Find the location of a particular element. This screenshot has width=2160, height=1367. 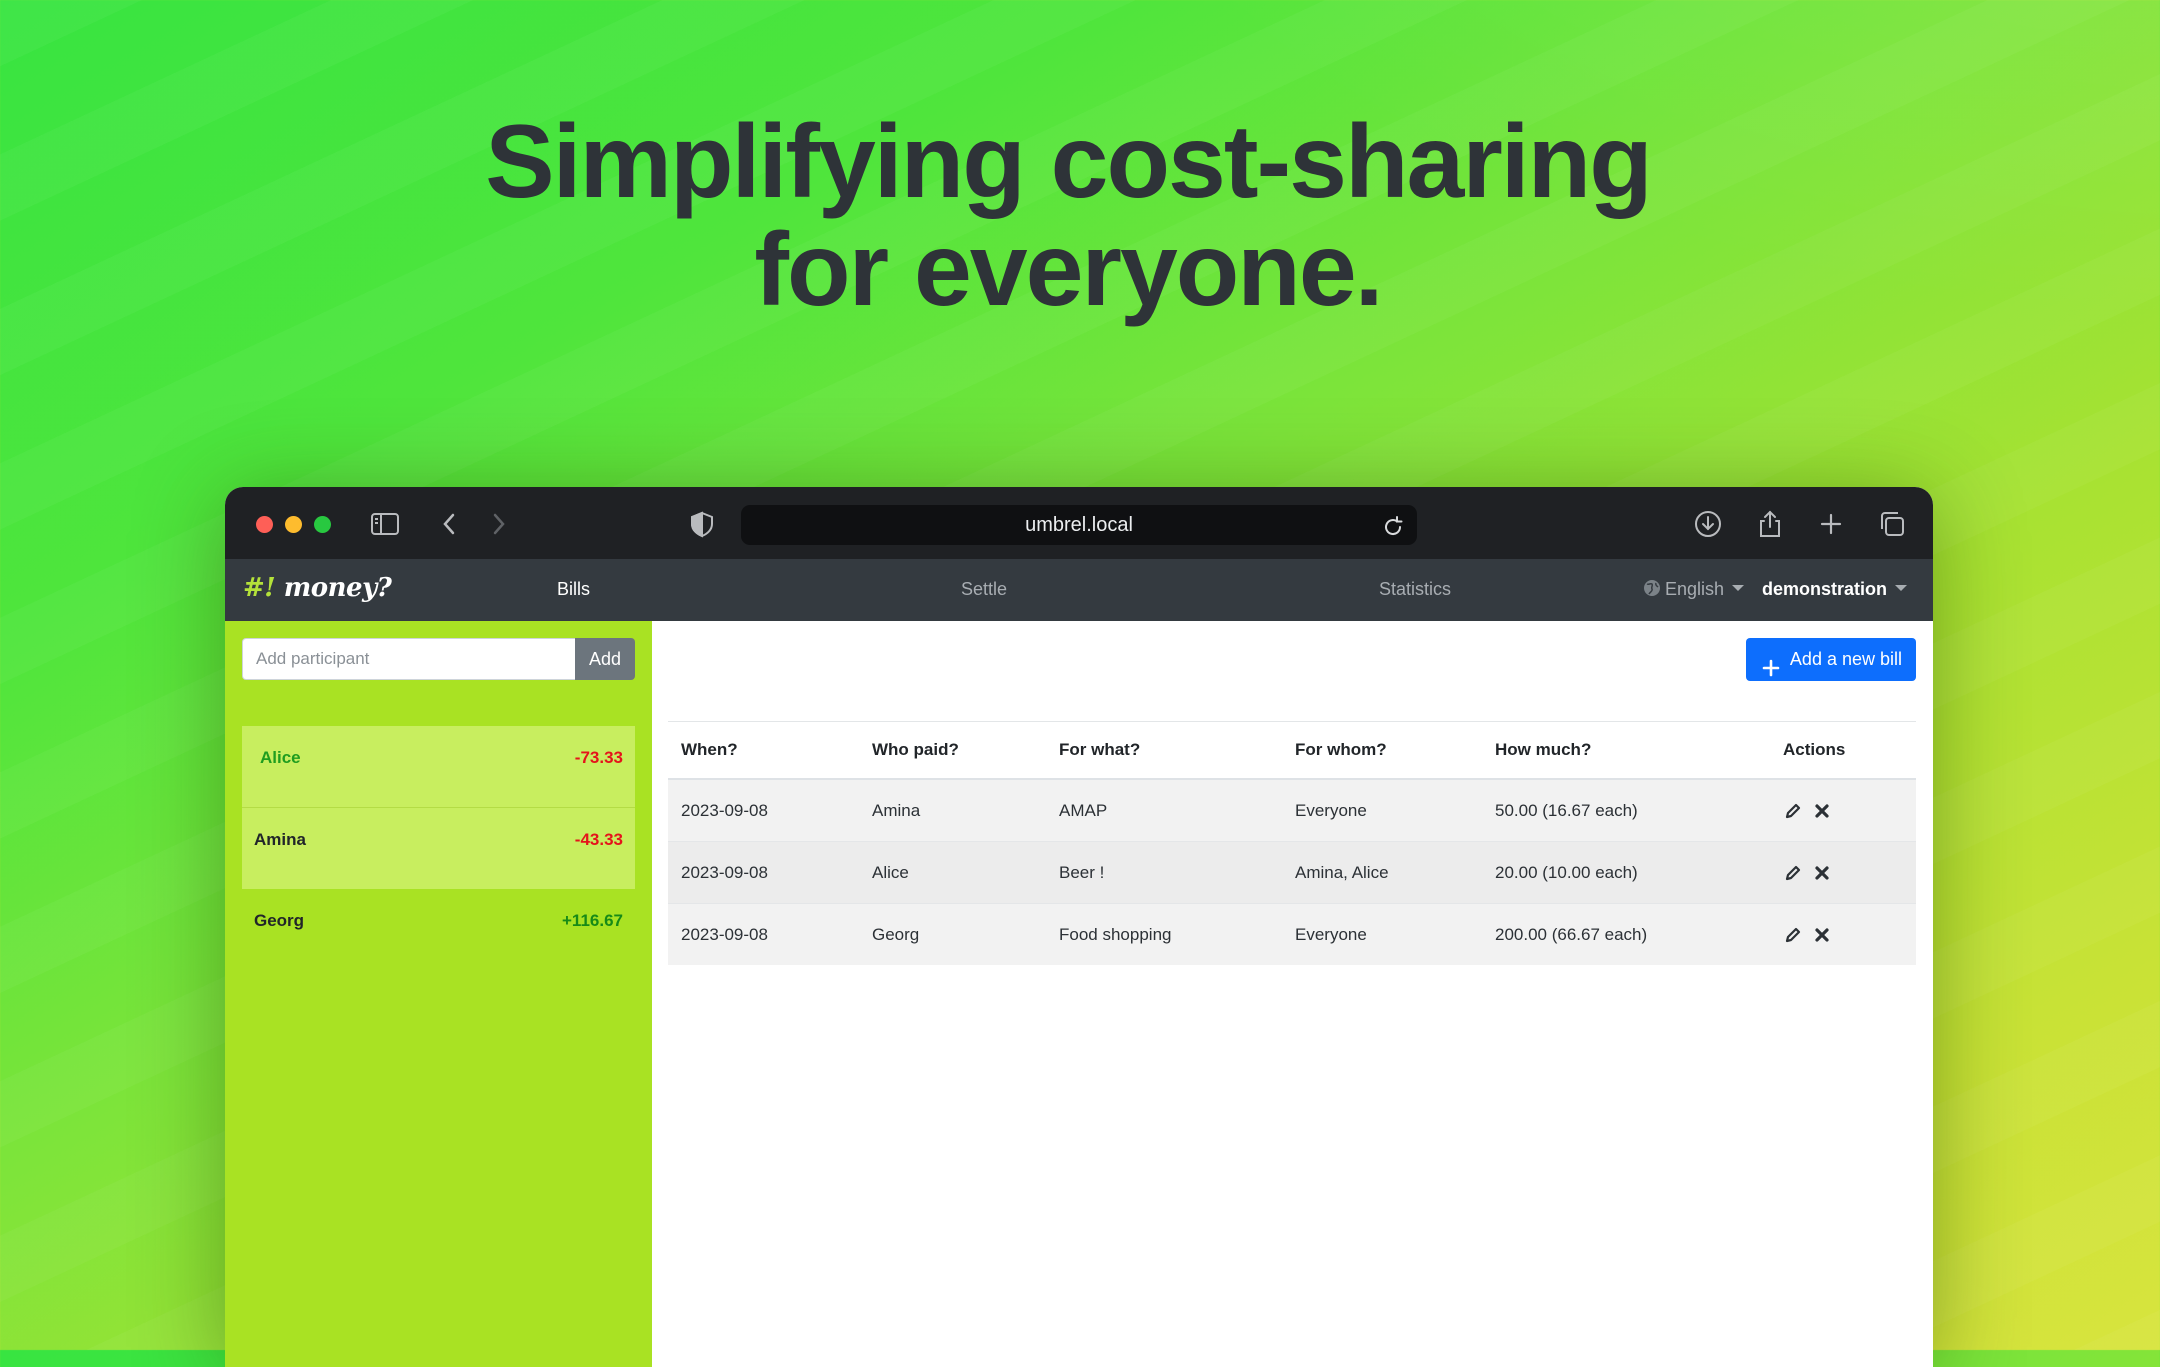

add-participant-button: Add is located at coordinates (605, 659).